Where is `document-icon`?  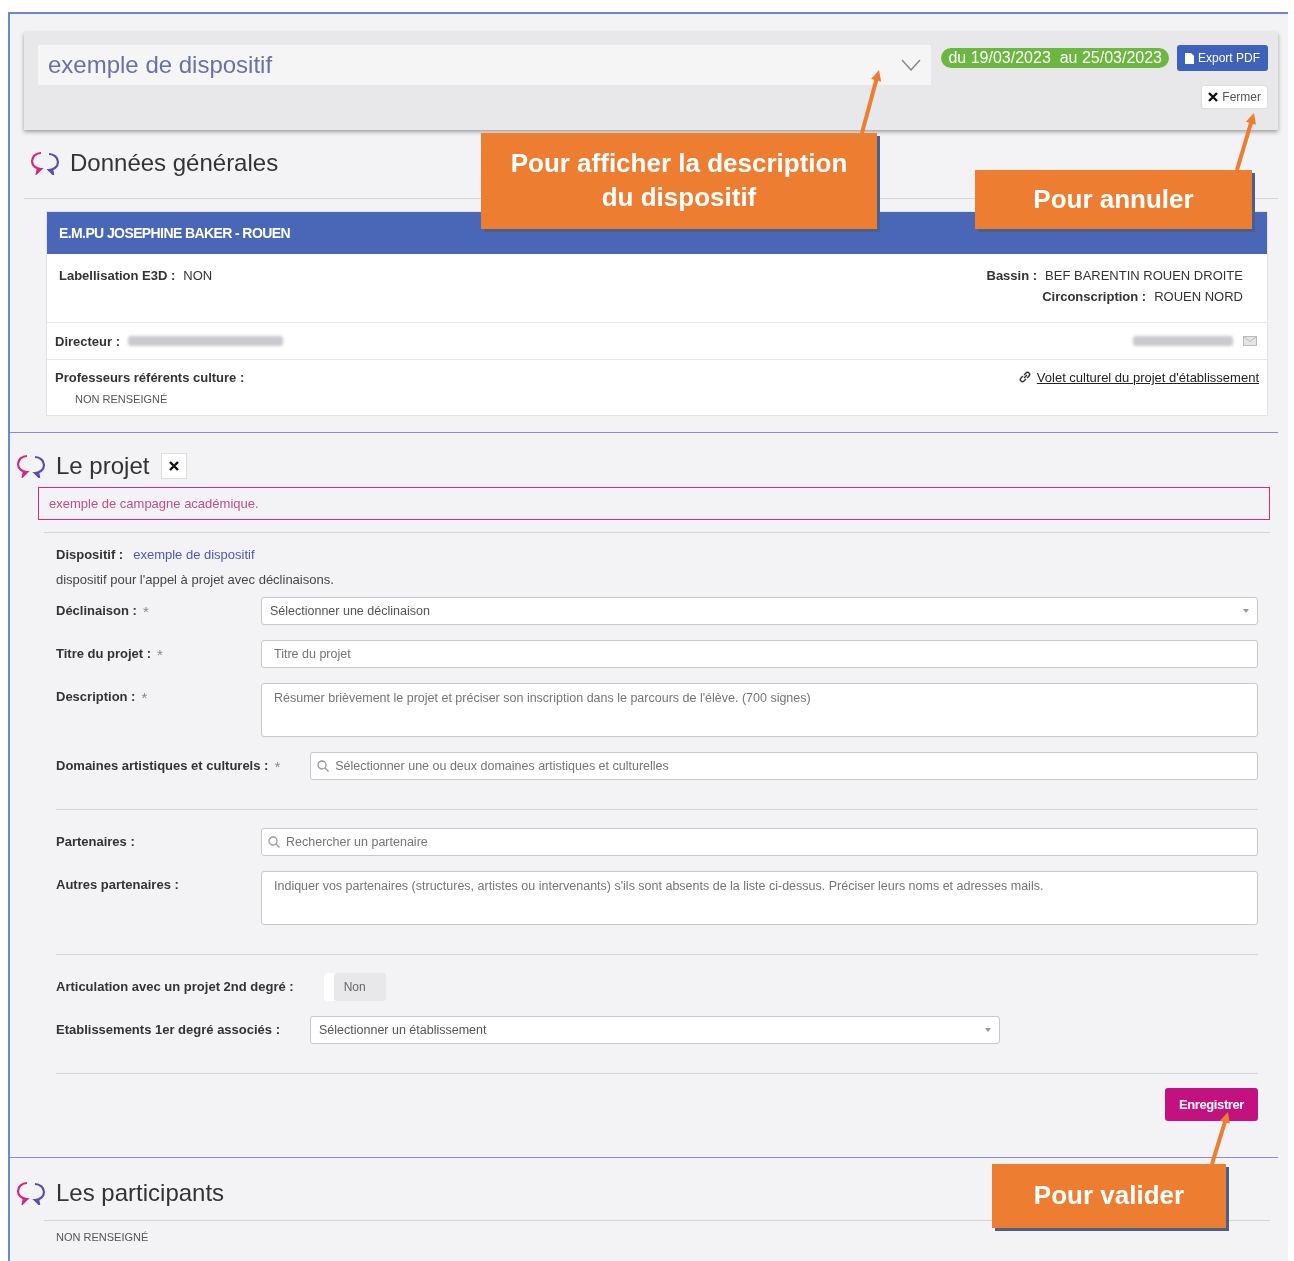
document-icon is located at coordinates (1189, 58).